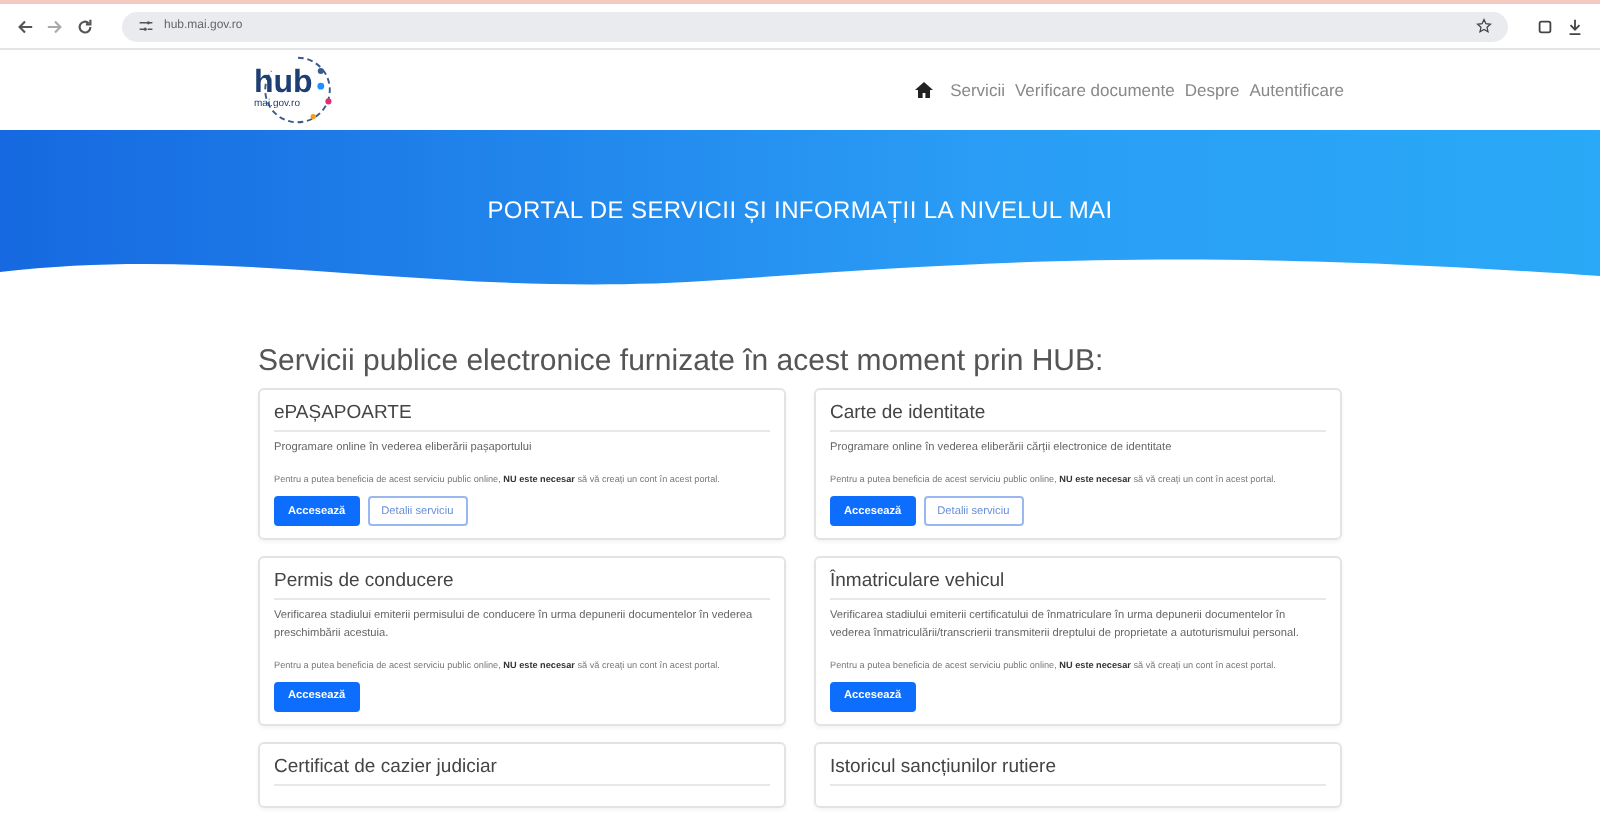  I want to click on card-title: ePAȘAPOARTE, so click(522, 417).